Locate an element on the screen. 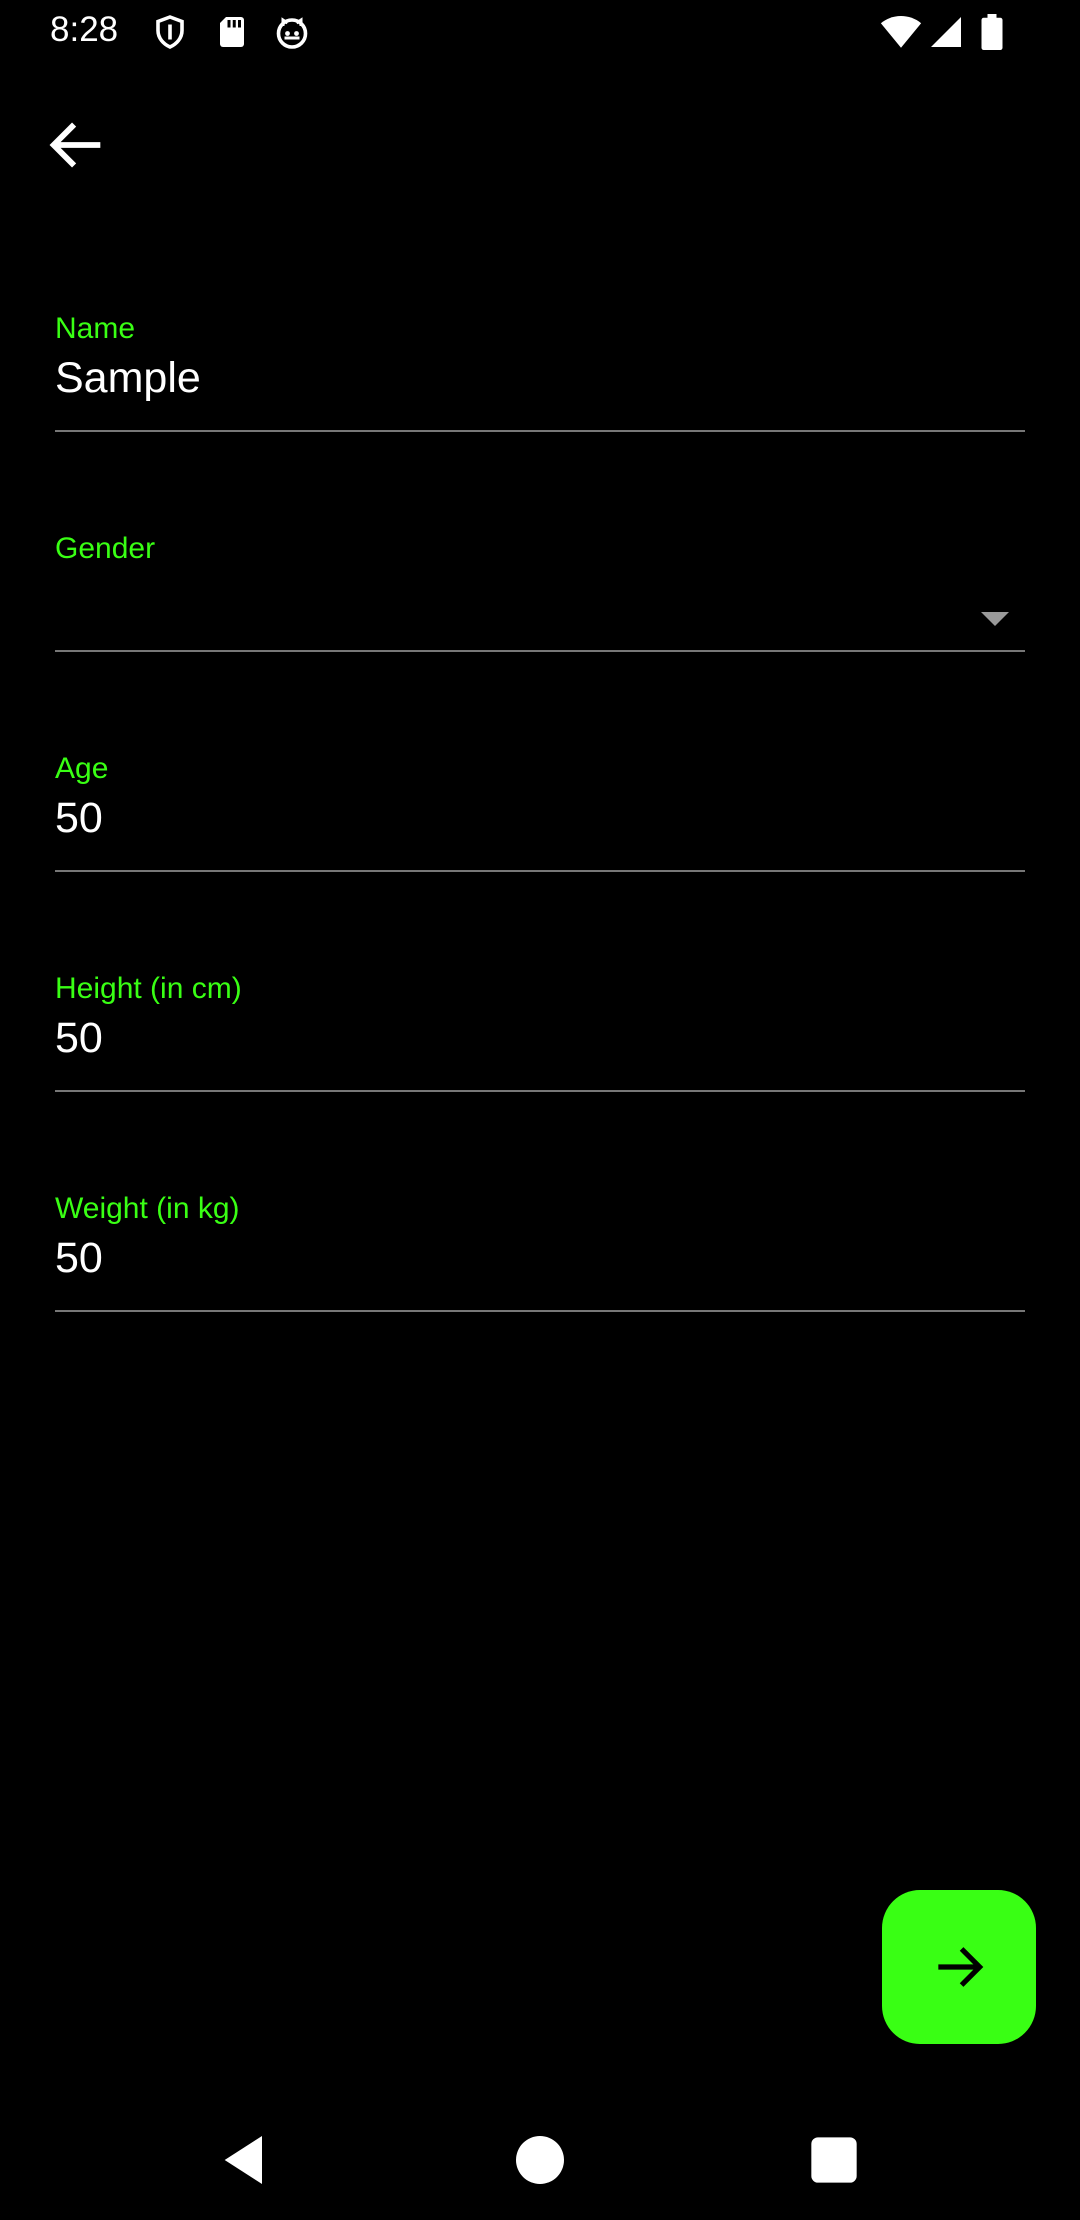  status-bar: 8:28 is located at coordinates (540, 33).